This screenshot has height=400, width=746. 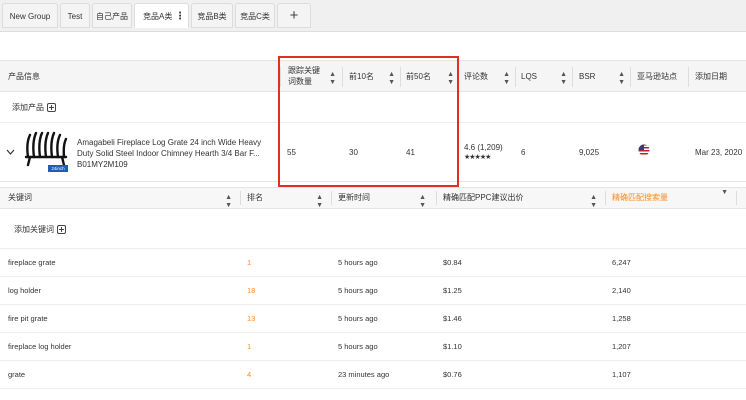 What do you see at coordinates (589, 152) in the screenshot?
I see `bsr-value: 9,025` at bounding box center [589, 152].